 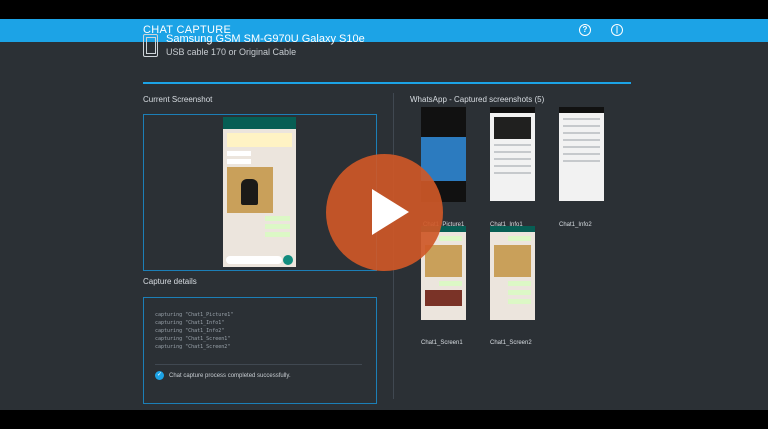 What do you see at coordinates (193, 339) in the screenshot?
I see `log-line: capturing "Chat1_Screen1"` at bounding box center [193, 339].